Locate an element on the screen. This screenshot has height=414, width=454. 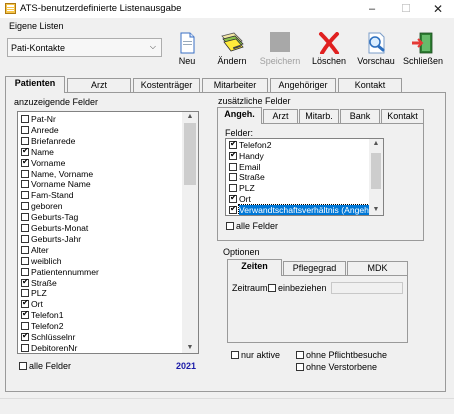
tab-angeh: Angeh. is located at coordinates (239, 115).